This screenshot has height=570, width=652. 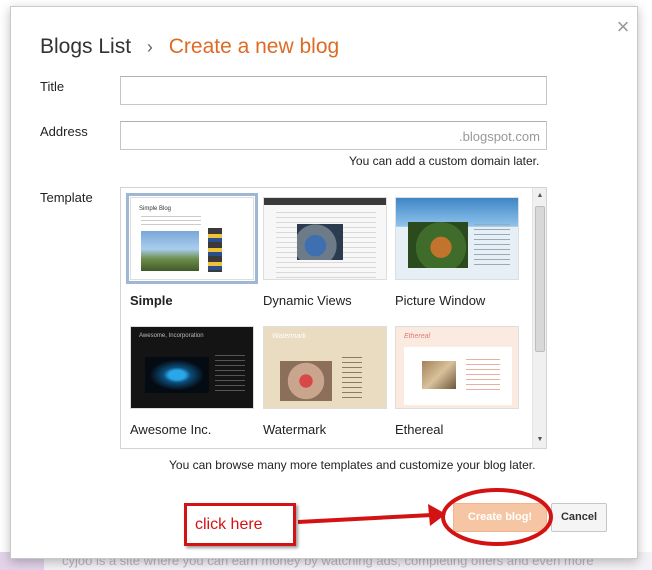 I want to click on template-option-watermark: Watermark Watermark, so click(x=325, y=381).